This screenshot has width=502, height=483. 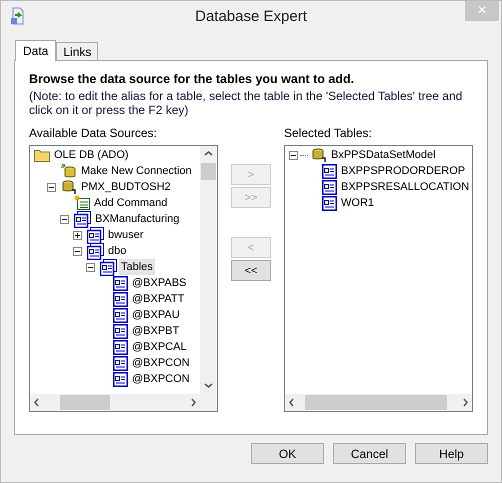 I want to click on expand-icon, so click(x=77, y=235).